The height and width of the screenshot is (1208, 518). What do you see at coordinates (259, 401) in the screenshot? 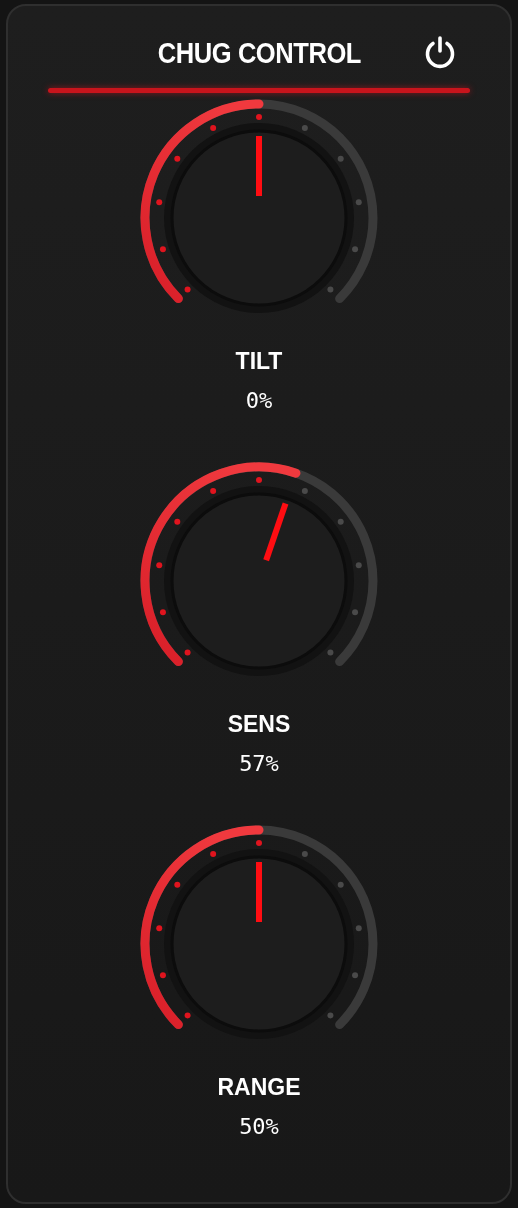
I see `knob-value: 0%` at bounding box center [259, 401].